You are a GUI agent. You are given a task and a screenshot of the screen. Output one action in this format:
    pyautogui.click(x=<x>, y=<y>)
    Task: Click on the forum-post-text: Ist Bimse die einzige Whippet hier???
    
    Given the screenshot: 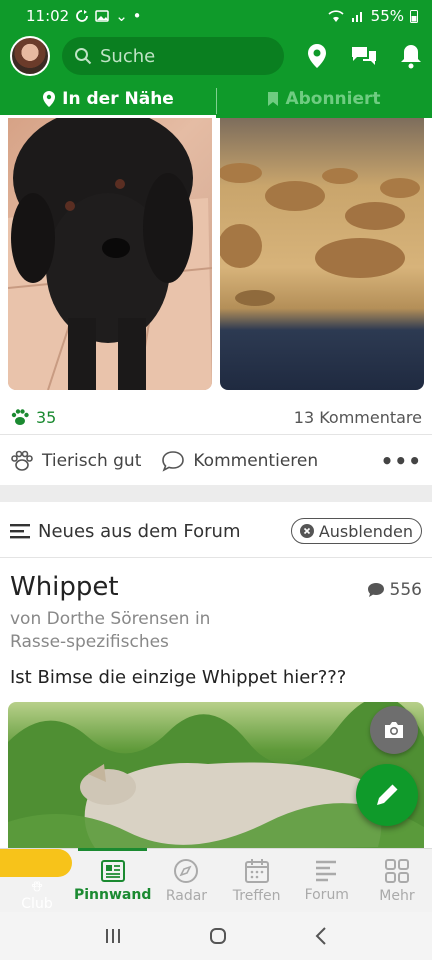 What is the action you would take?
    pyautogui.click(x=178, y=677)
    